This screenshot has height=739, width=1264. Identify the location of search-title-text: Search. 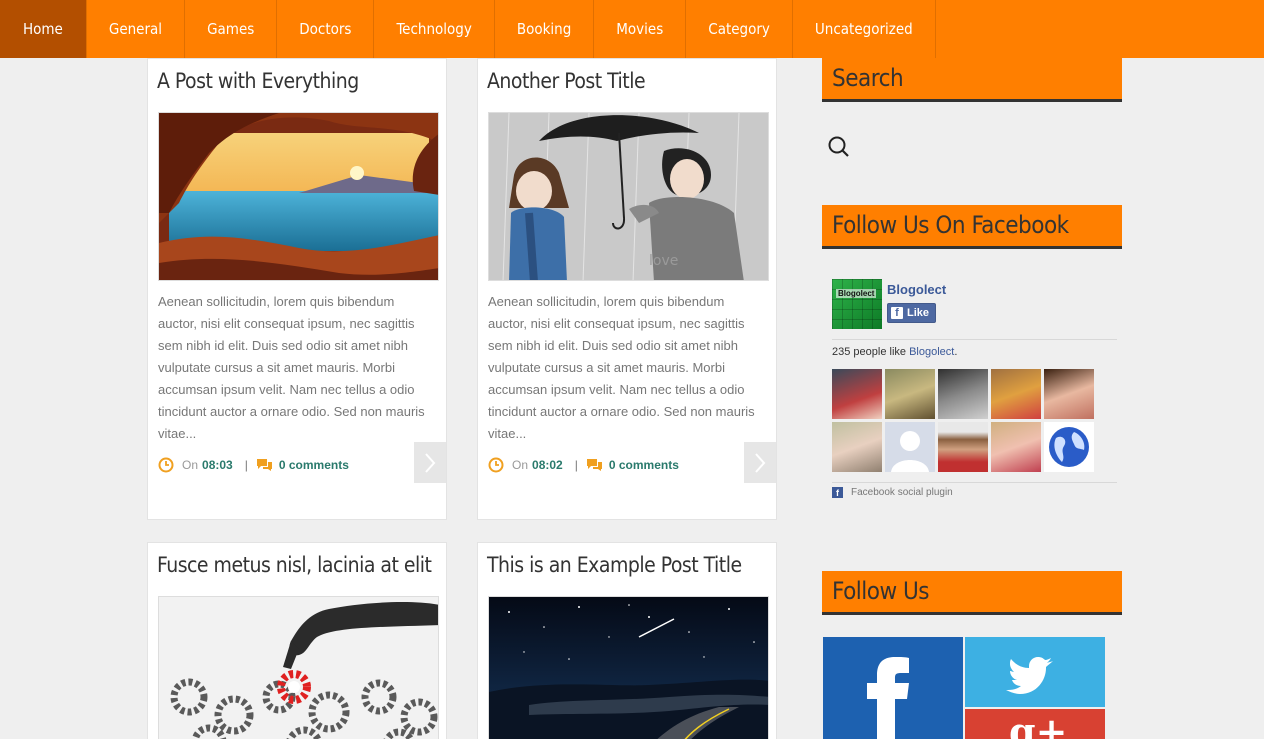
(868, 78).